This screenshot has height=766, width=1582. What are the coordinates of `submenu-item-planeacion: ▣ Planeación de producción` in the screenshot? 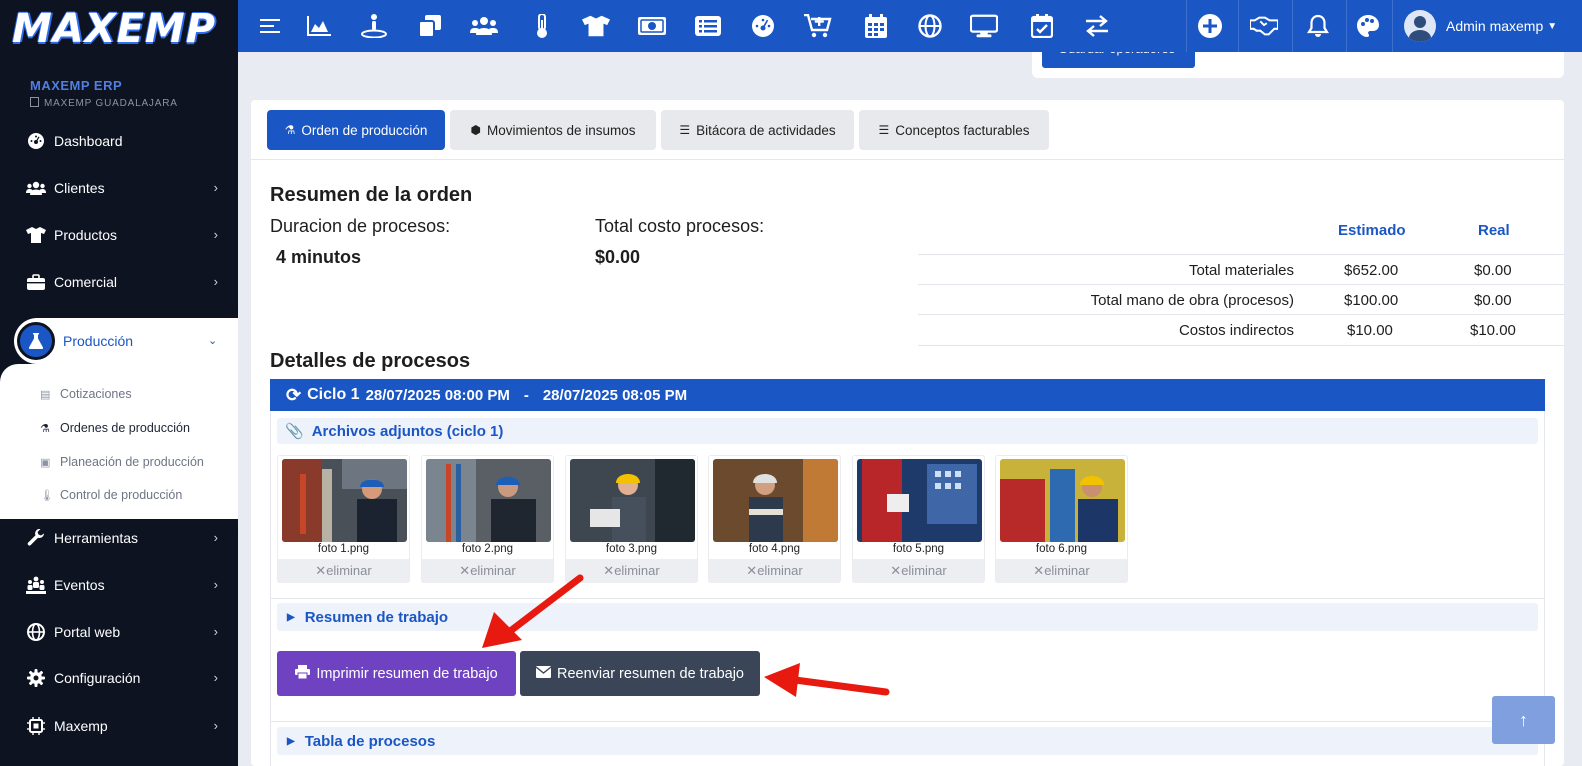 It's located at (122, 462).